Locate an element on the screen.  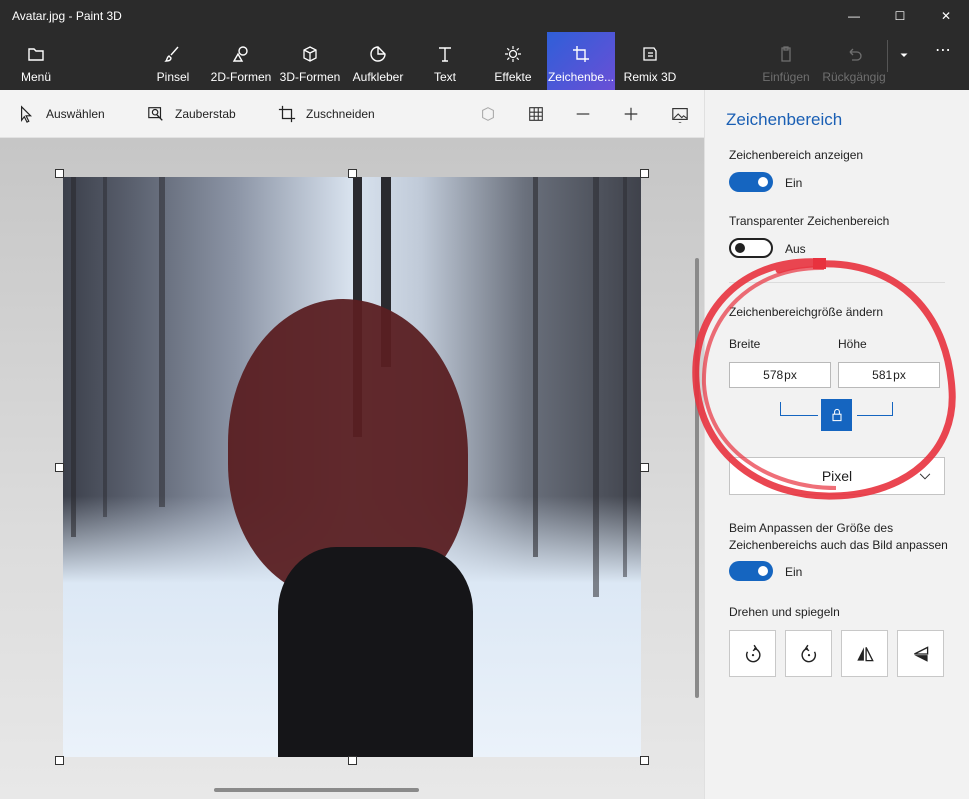
ribbon-separator is located at coordinates (887, 56).